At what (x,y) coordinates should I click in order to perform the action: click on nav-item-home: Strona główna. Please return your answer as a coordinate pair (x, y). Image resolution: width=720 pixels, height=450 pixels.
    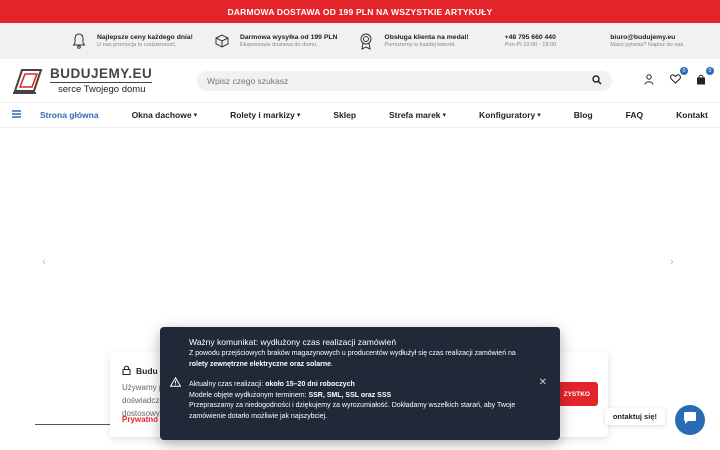
    Looking at the image, I should click on (69, 115).